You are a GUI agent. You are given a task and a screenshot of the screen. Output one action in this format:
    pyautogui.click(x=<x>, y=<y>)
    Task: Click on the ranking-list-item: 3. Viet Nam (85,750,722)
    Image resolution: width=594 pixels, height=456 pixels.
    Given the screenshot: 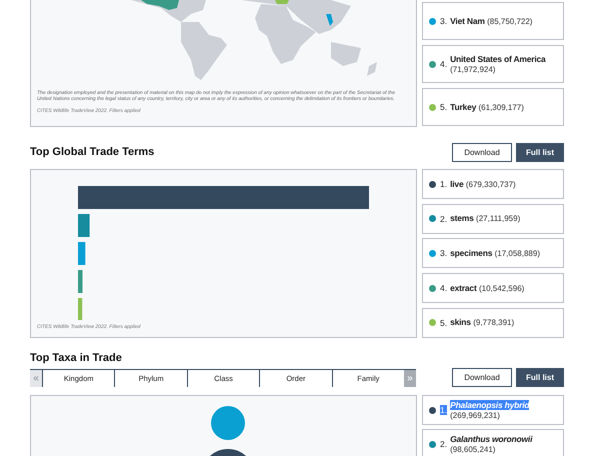 What is the action you would take?
    pyautogui.click(x=493, y=21)
    